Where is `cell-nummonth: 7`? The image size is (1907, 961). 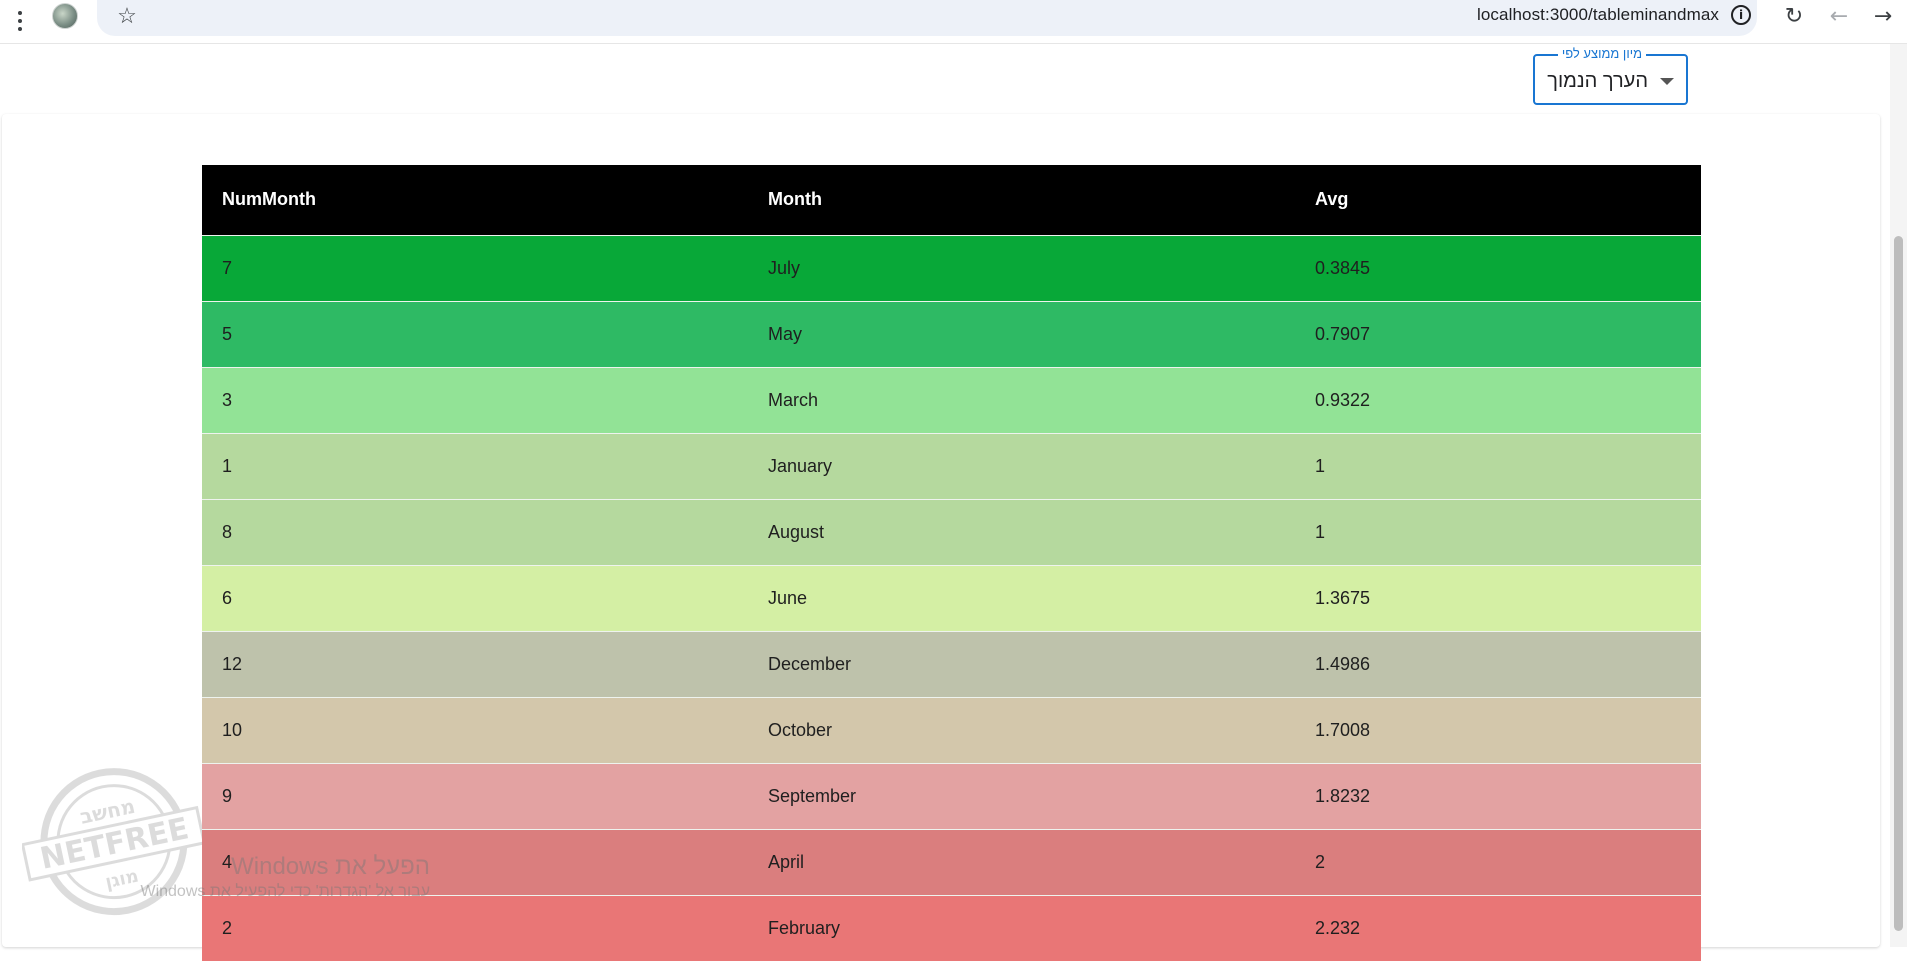
cell-nummonth: 7 is located at coordinates (227, 267).